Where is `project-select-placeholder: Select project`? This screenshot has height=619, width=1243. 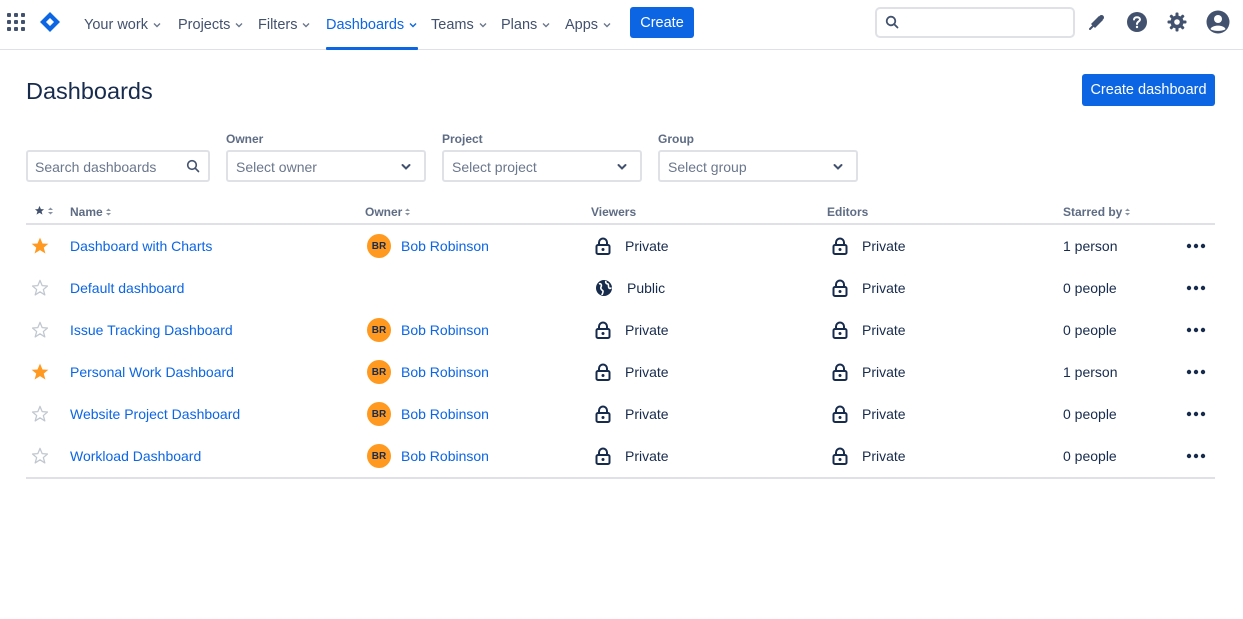 project-select-placeholder: Select project is located at coordinates (494, 167).